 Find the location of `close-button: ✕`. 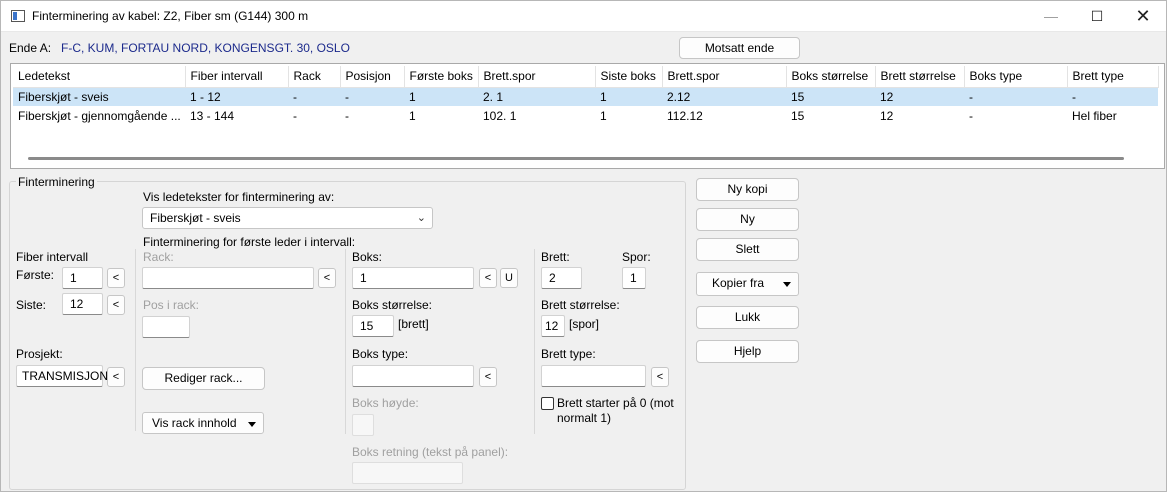

close-button: ✕ is located at coordinates (1143, 16).